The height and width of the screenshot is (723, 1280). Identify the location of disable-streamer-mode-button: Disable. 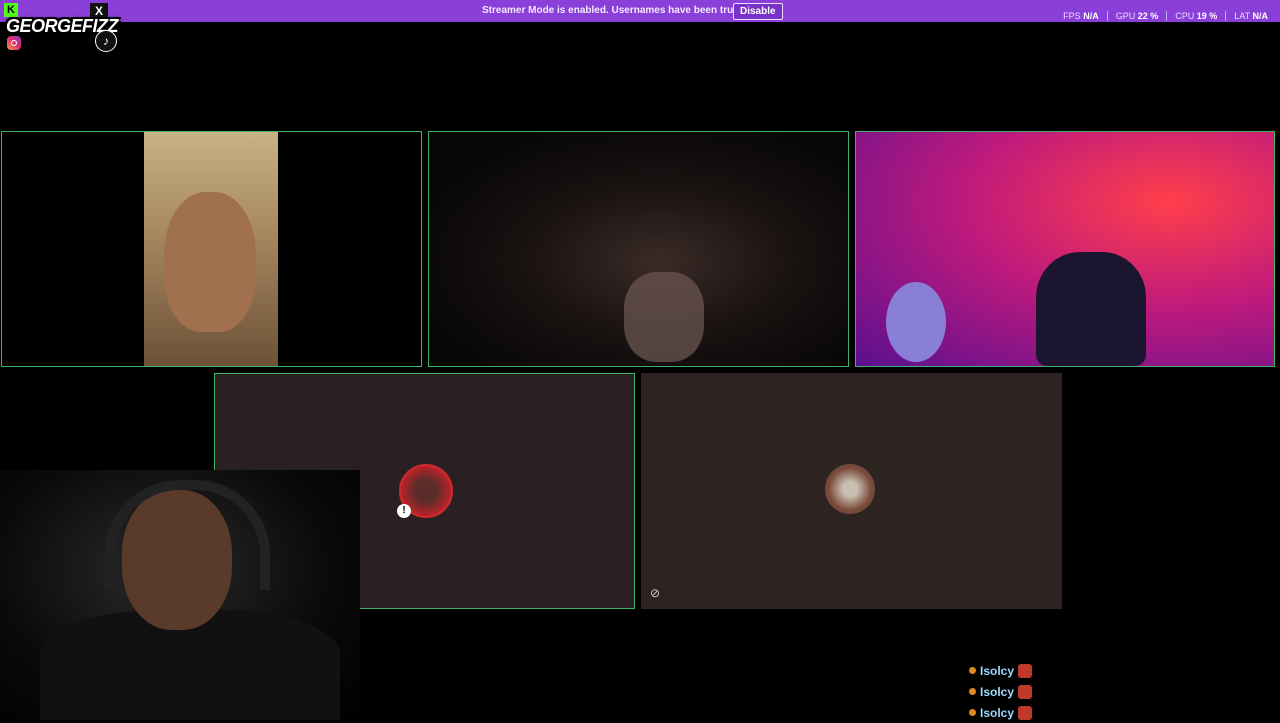
(758, 11).